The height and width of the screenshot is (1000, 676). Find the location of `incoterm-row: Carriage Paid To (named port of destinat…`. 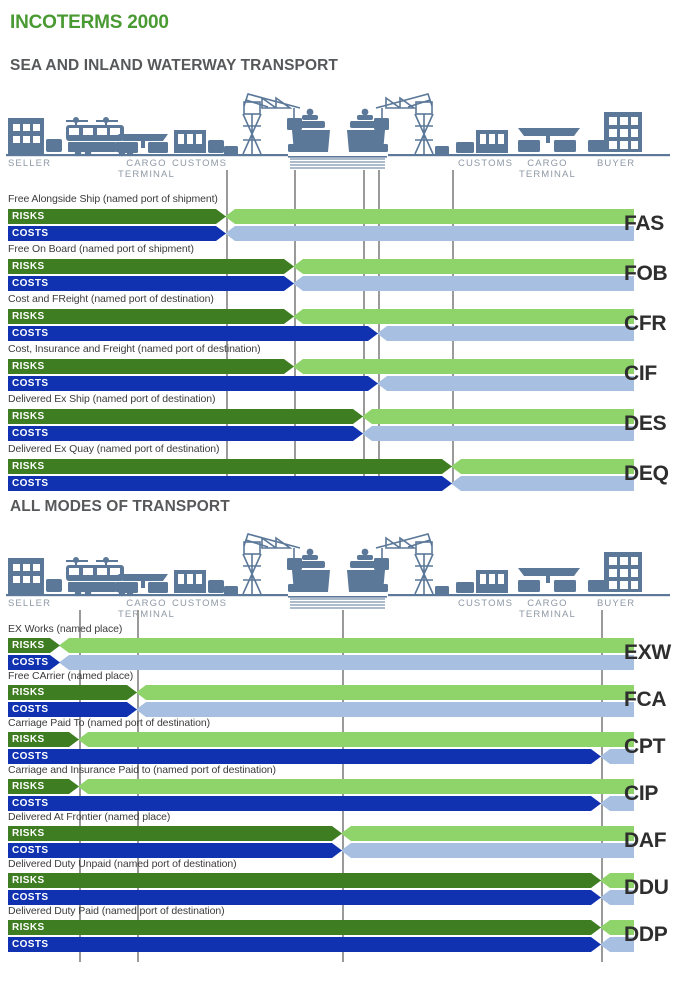

incoterm-row: Carriage Paid To (named port of destinat… is located at coordinates (338, 740).